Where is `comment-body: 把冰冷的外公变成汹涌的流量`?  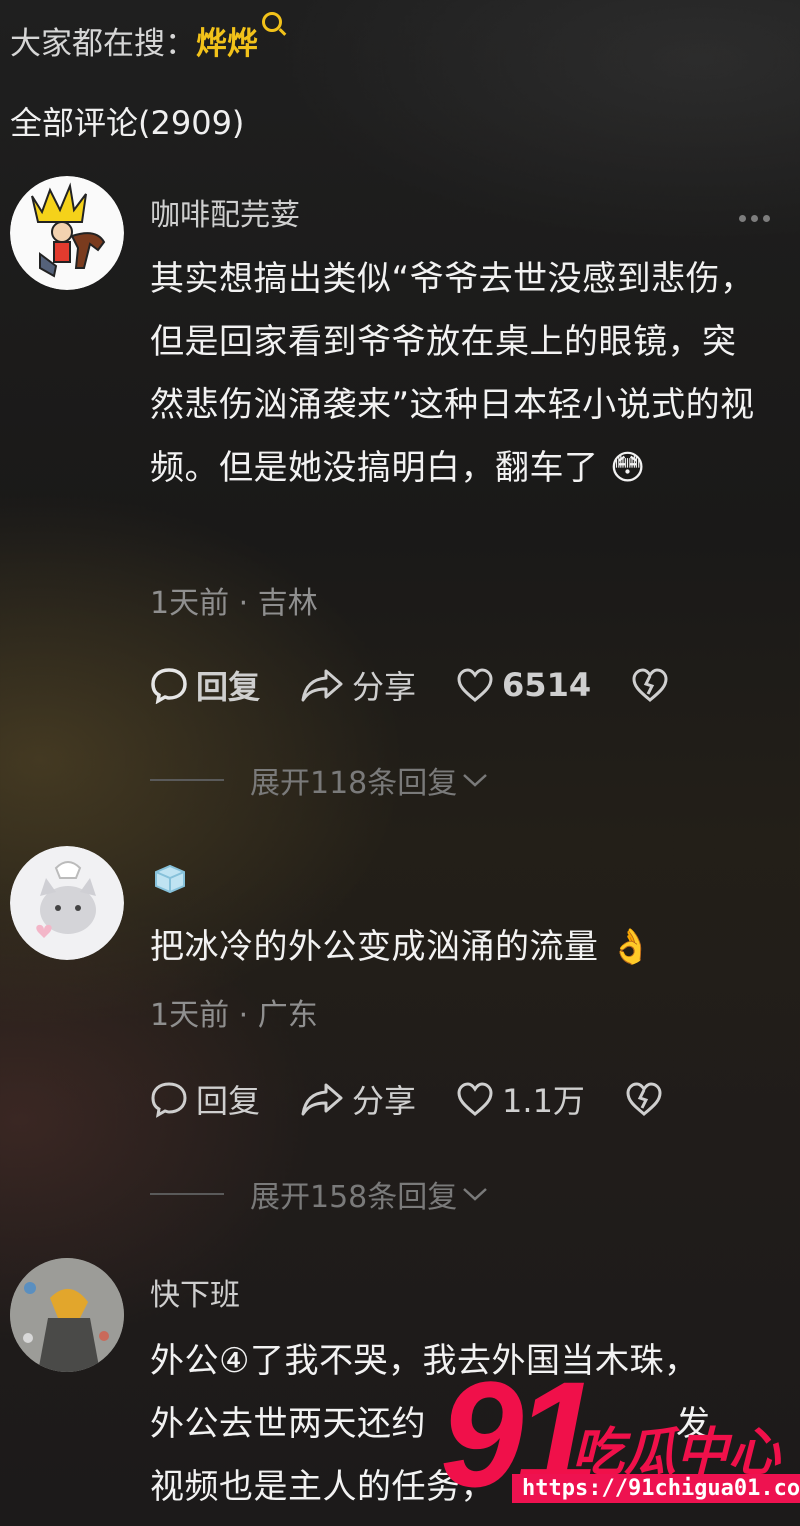 comment-body: 把冰冷的外公变成汹涌的流量 is located at coordinates (374, 947).